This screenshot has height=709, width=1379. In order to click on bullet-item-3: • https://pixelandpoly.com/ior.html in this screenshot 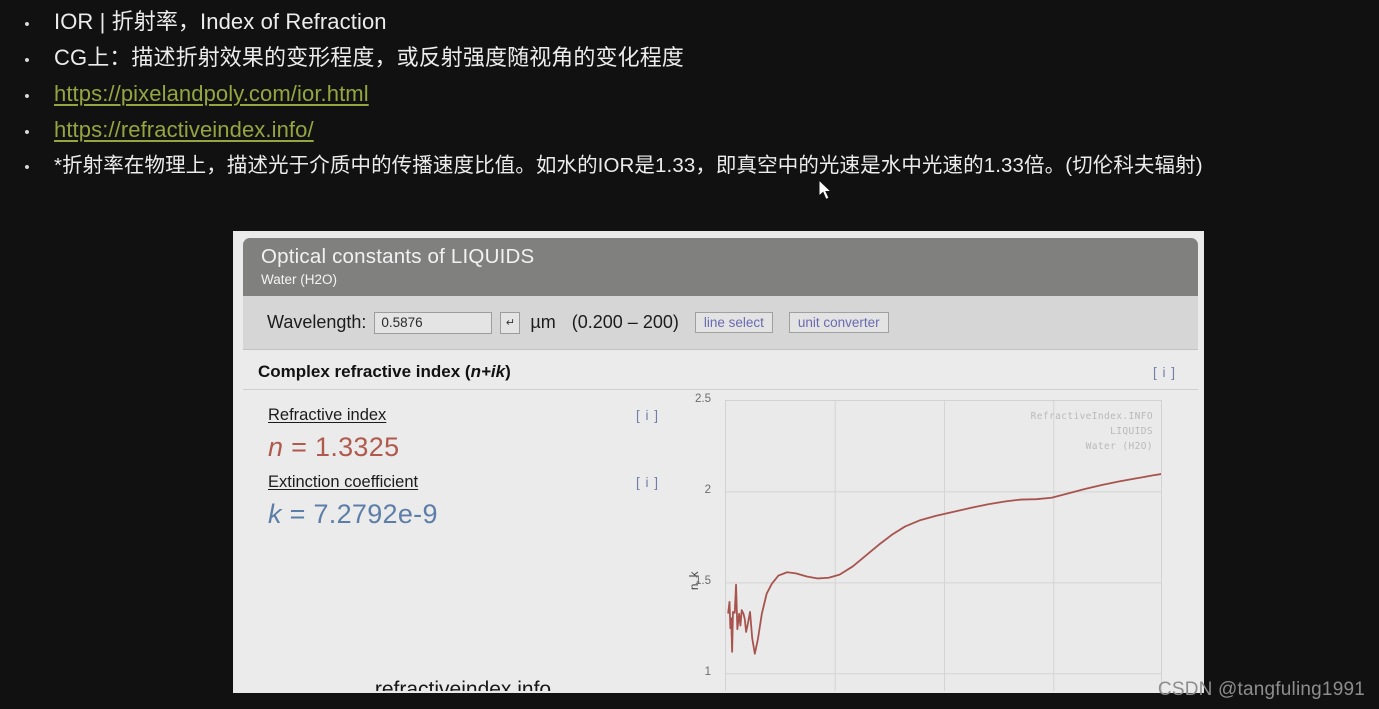, I will do `click(689, 94)`.